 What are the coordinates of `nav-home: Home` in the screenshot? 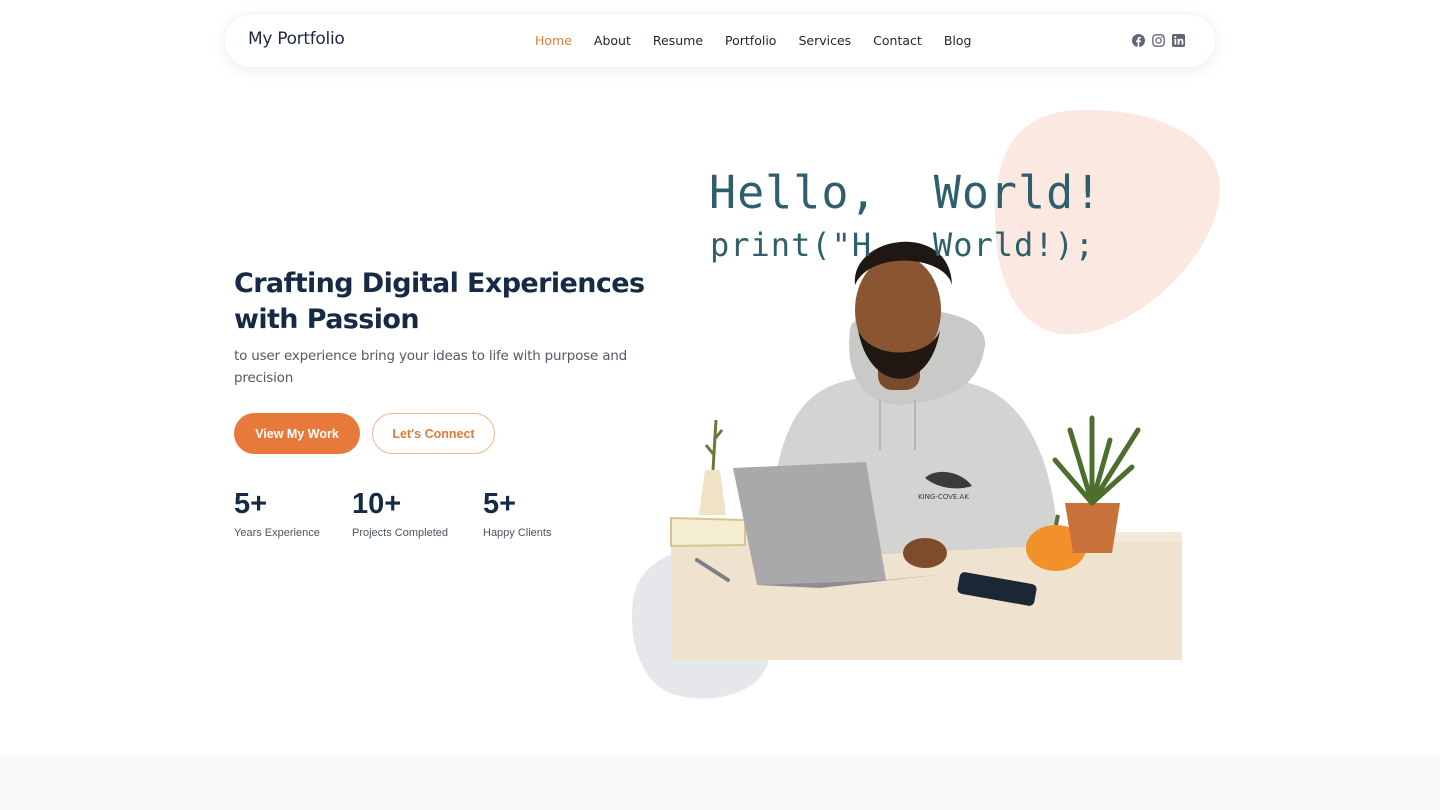 It's located at (553, 41).